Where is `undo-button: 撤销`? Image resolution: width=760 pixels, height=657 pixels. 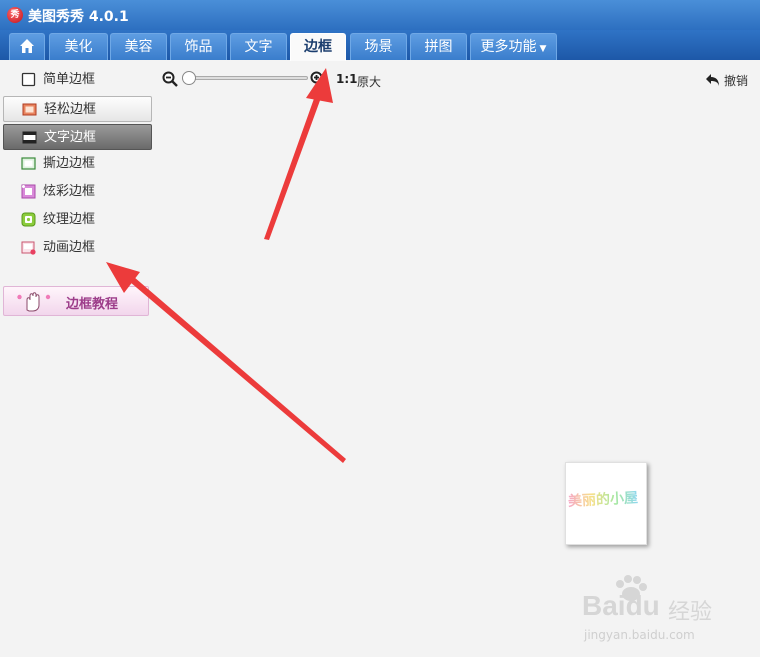 undo-button: 撤销 is located at coordinates (732, 80).